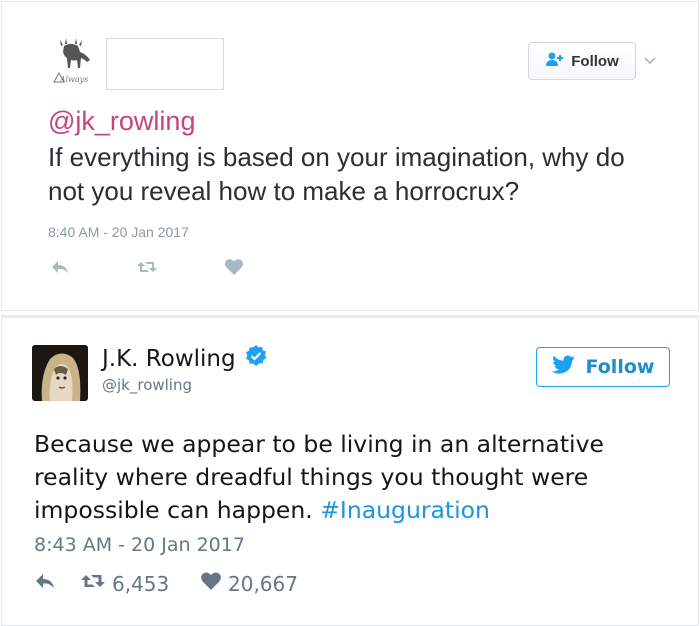 The image size is (700, 626). What do you see at coordinates (555, 61) in the screenshot?
I see `add-user-icon` at bounding box center [555, 61].